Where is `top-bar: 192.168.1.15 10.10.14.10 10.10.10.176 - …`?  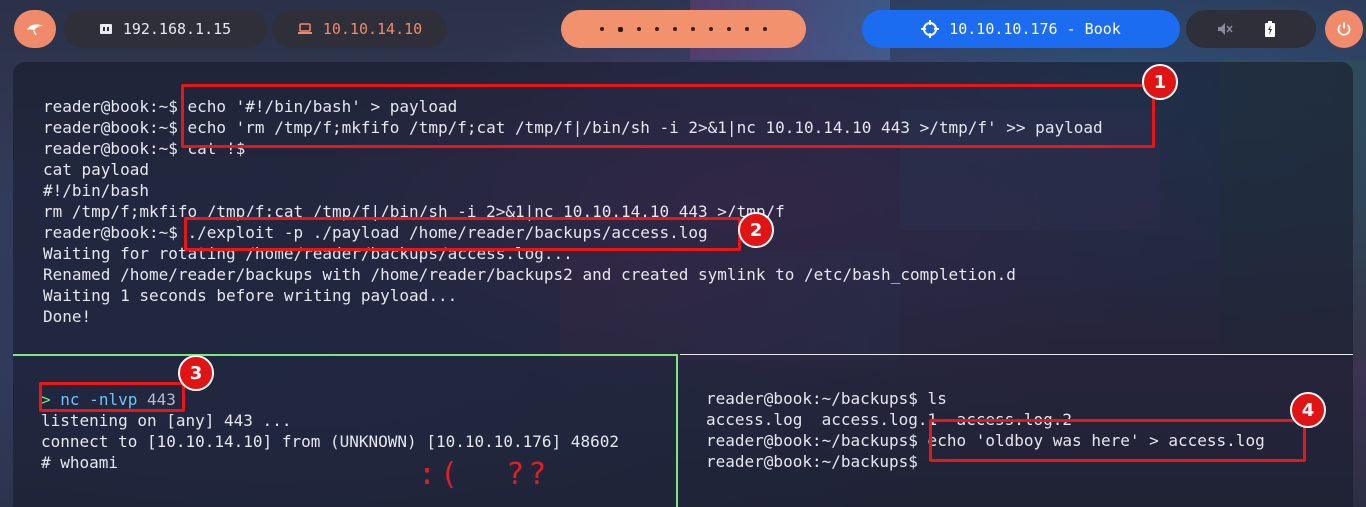 top-bar: 192.168.1.15 10.10.14.10 10.10.10.176 - … is located at coordinates (683, 29).